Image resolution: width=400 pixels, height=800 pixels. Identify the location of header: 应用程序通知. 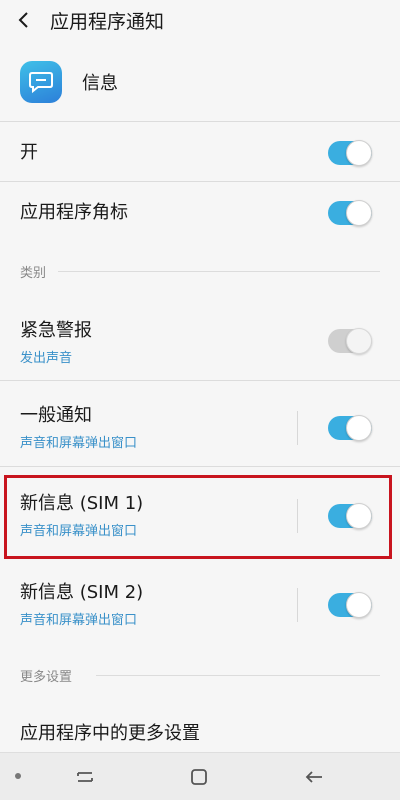
(200, 20).